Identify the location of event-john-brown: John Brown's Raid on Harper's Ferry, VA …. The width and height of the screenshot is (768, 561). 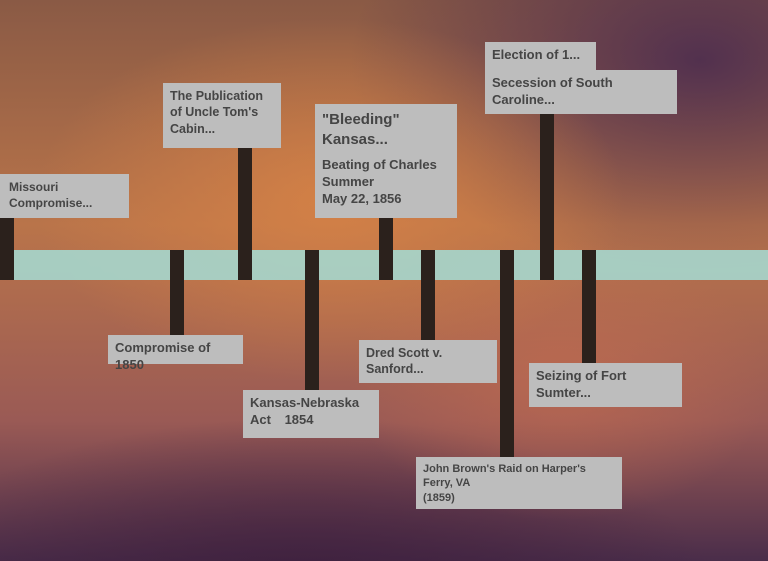
(519, 483).